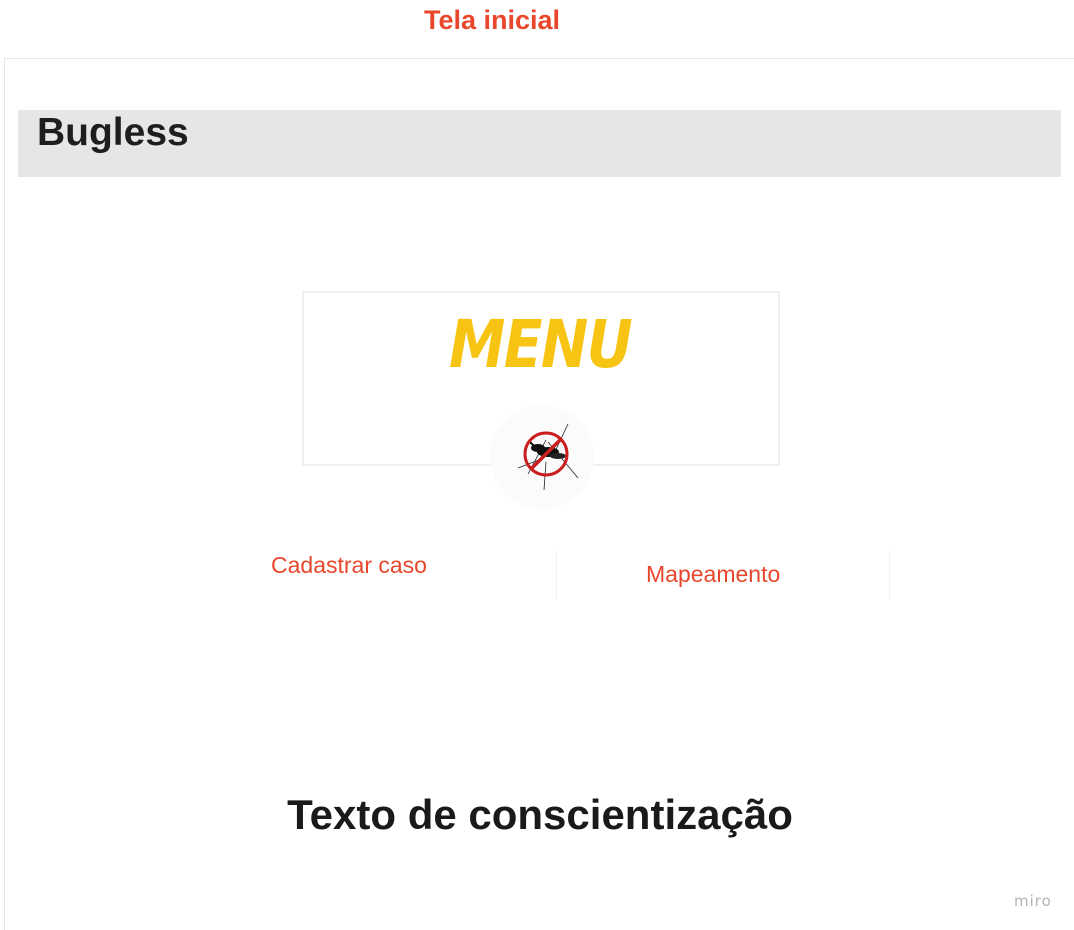  What do you see at coordinates (1033, 901) in the screenshot?
I see `miro-watermark: miro` at bounding box center [1033, 901].